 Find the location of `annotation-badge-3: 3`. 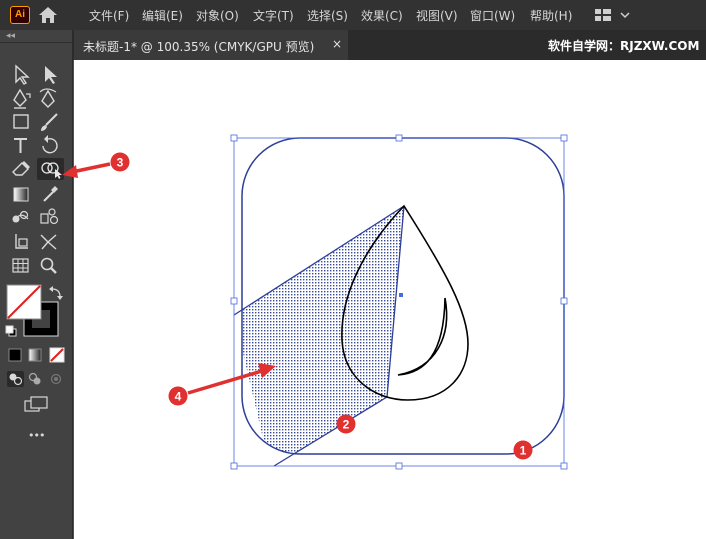

annotation-badge-3: 3 is located at coordinates (120, 162).